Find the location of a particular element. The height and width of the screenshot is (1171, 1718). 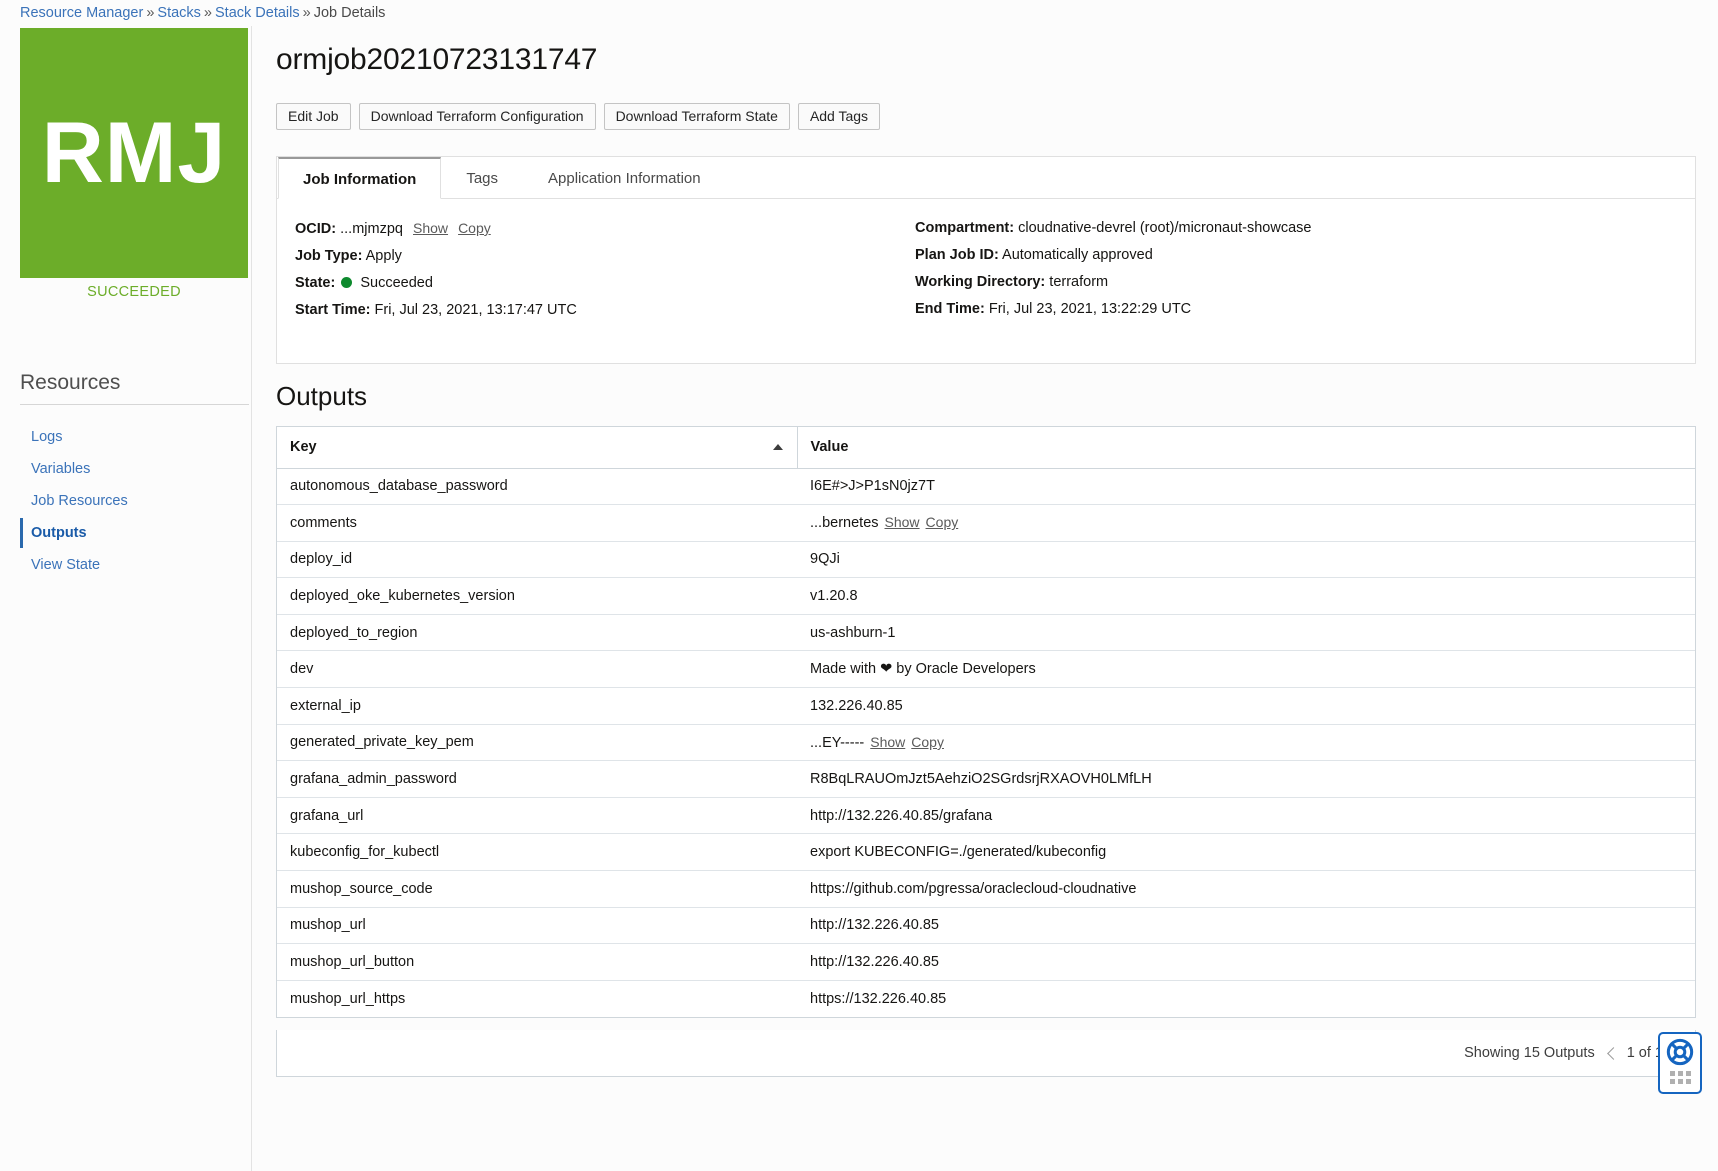

job-avatar-label: RMJ is located at coordinates (134, 152).